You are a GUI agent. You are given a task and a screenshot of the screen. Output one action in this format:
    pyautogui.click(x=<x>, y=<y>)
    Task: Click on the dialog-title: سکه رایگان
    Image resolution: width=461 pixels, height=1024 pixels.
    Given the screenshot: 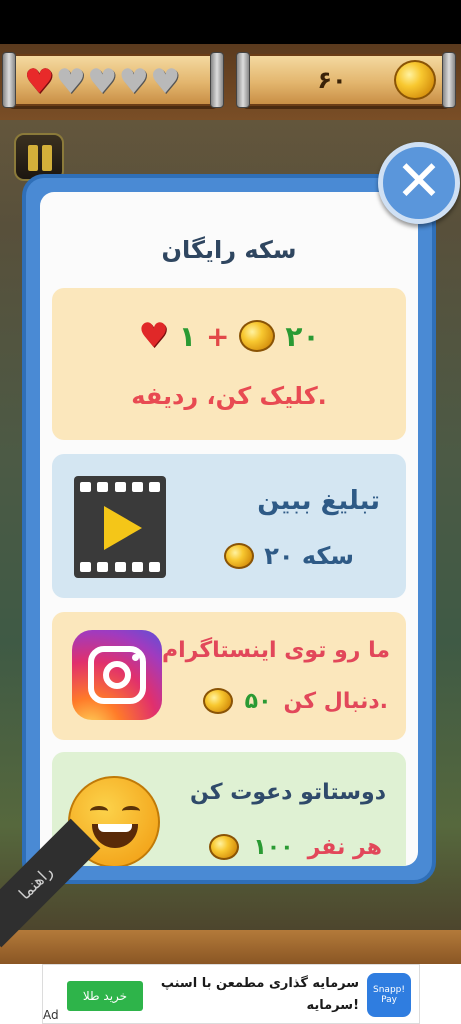 What is the action you would take?
    pyautogui.click(x=229, y=250)
    